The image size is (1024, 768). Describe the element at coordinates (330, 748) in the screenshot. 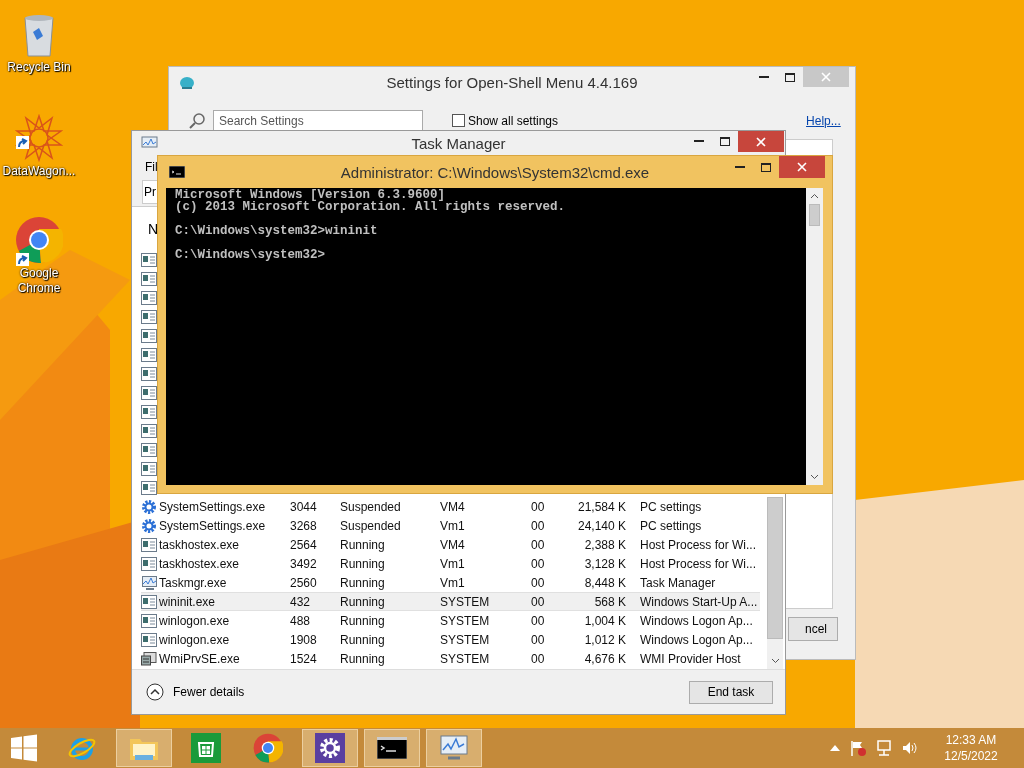

I see `settings-icon` at that location.